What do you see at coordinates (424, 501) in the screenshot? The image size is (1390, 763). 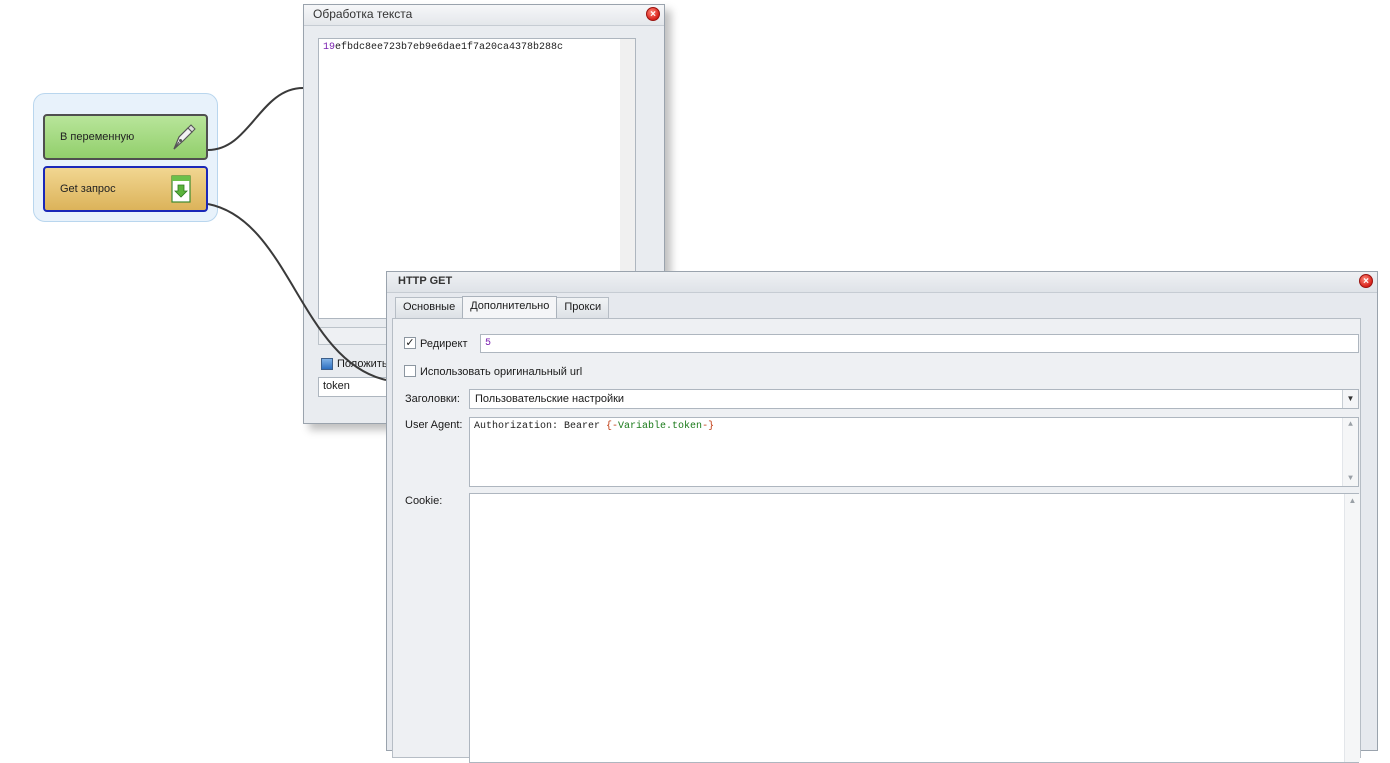 I see `cookie-label: Cookie:` at bounding box center [424, 501].